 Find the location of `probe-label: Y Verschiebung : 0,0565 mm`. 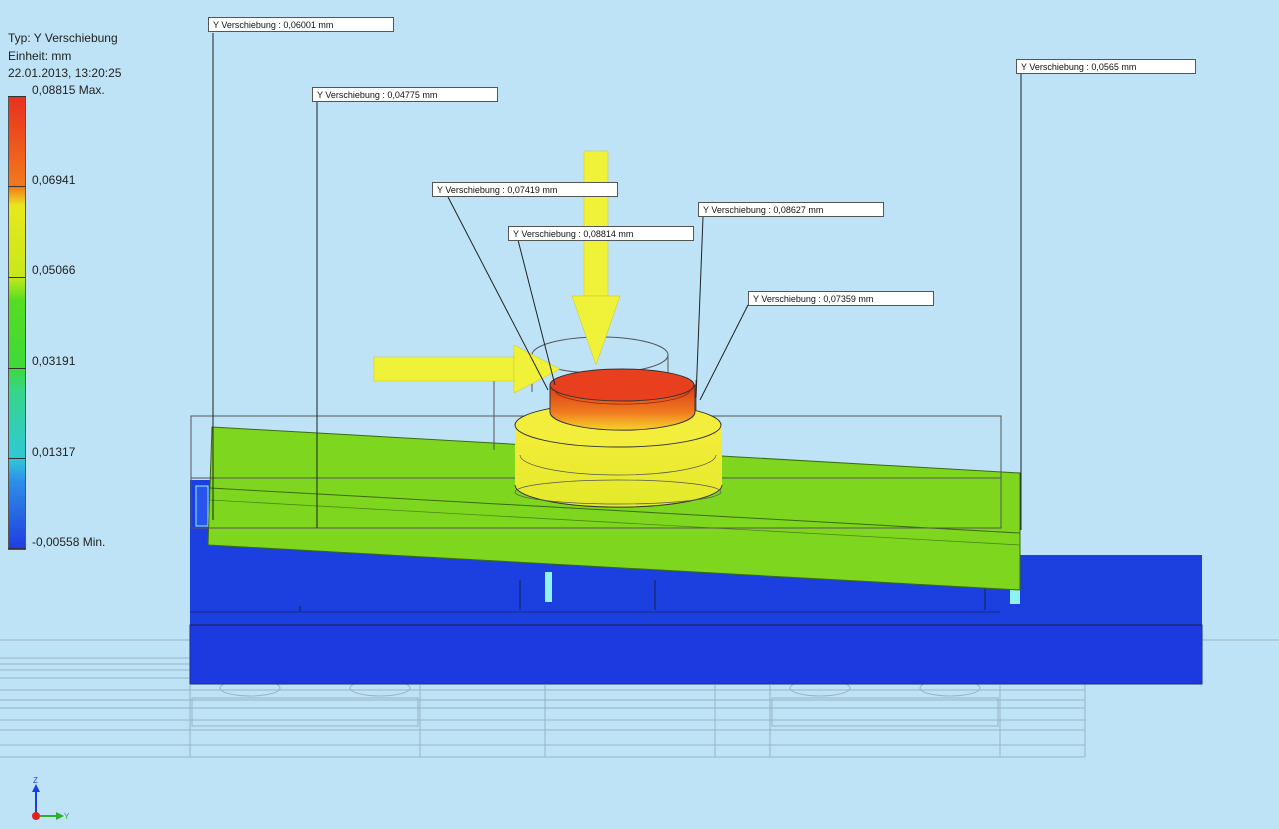

probe-label: Y Verschiebung : 0,0565 mm is located at coordinates (1106, 66).